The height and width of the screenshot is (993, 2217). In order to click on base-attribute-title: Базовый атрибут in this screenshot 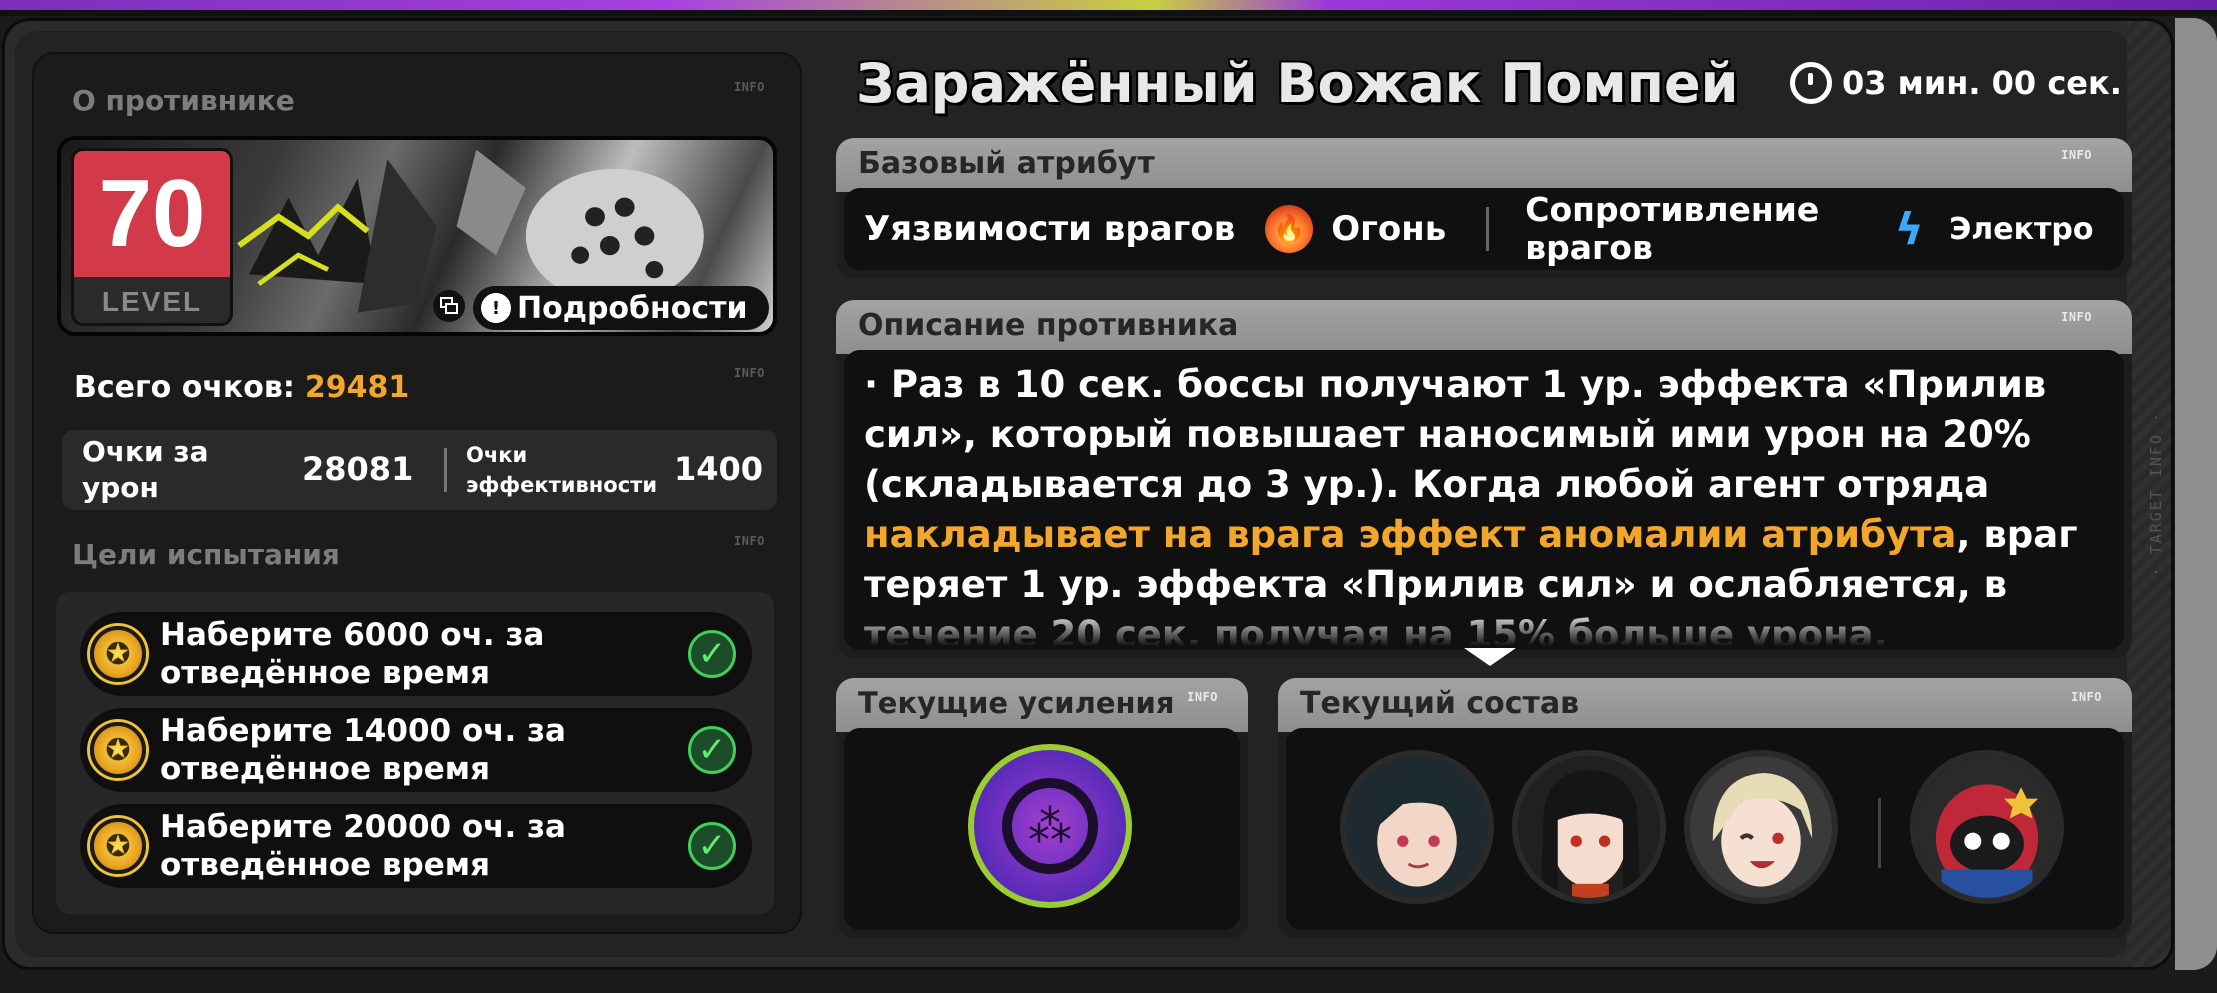, I will do `click(1006, 163)`.